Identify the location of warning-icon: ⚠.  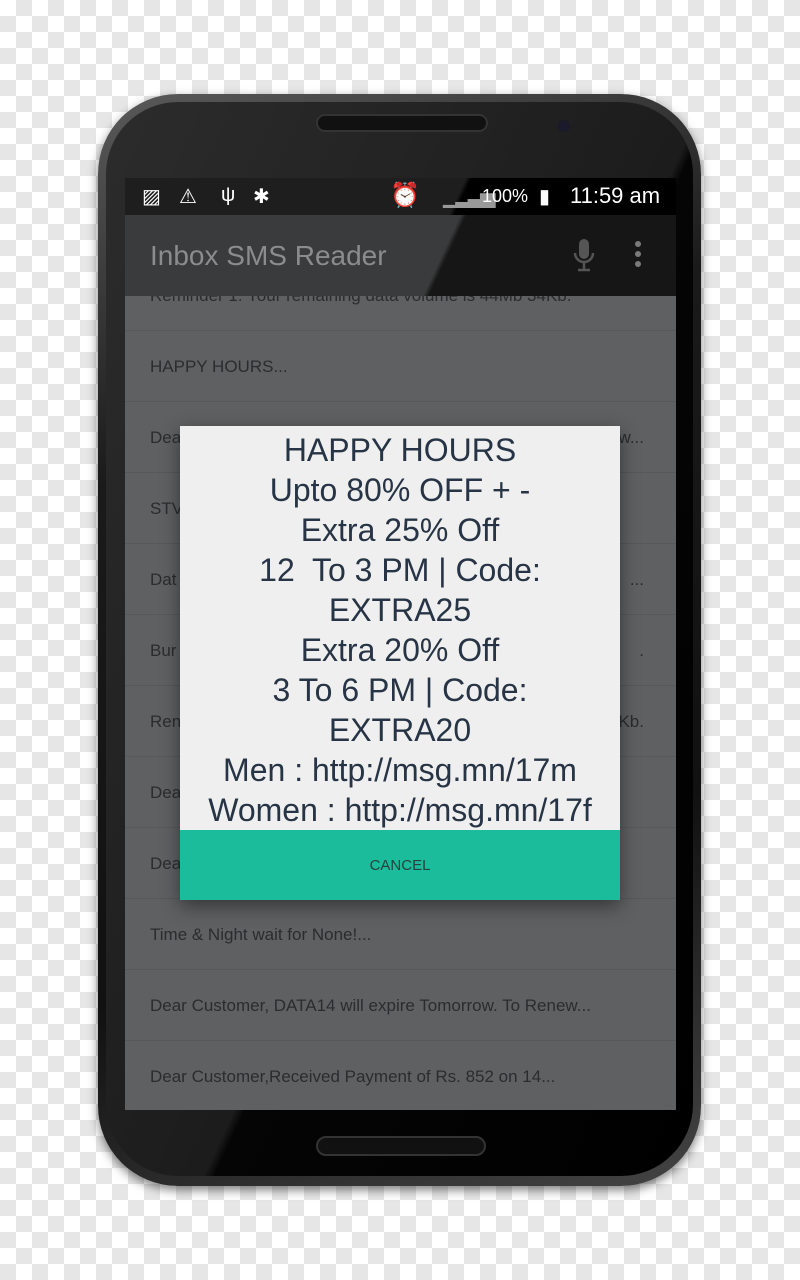
(188, 197).